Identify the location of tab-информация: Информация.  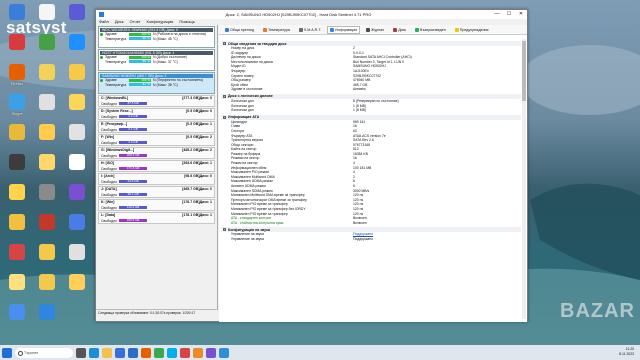
(344, 29).